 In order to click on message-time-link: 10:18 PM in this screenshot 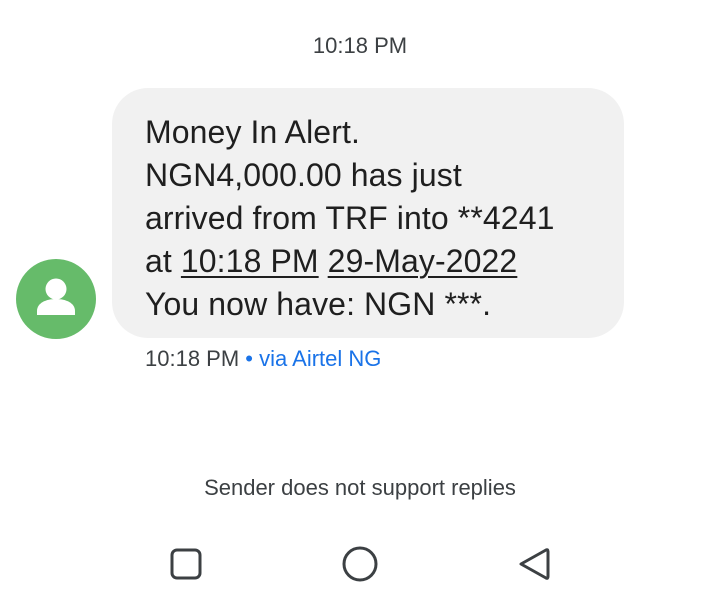, I will do `click(250, 261)`.